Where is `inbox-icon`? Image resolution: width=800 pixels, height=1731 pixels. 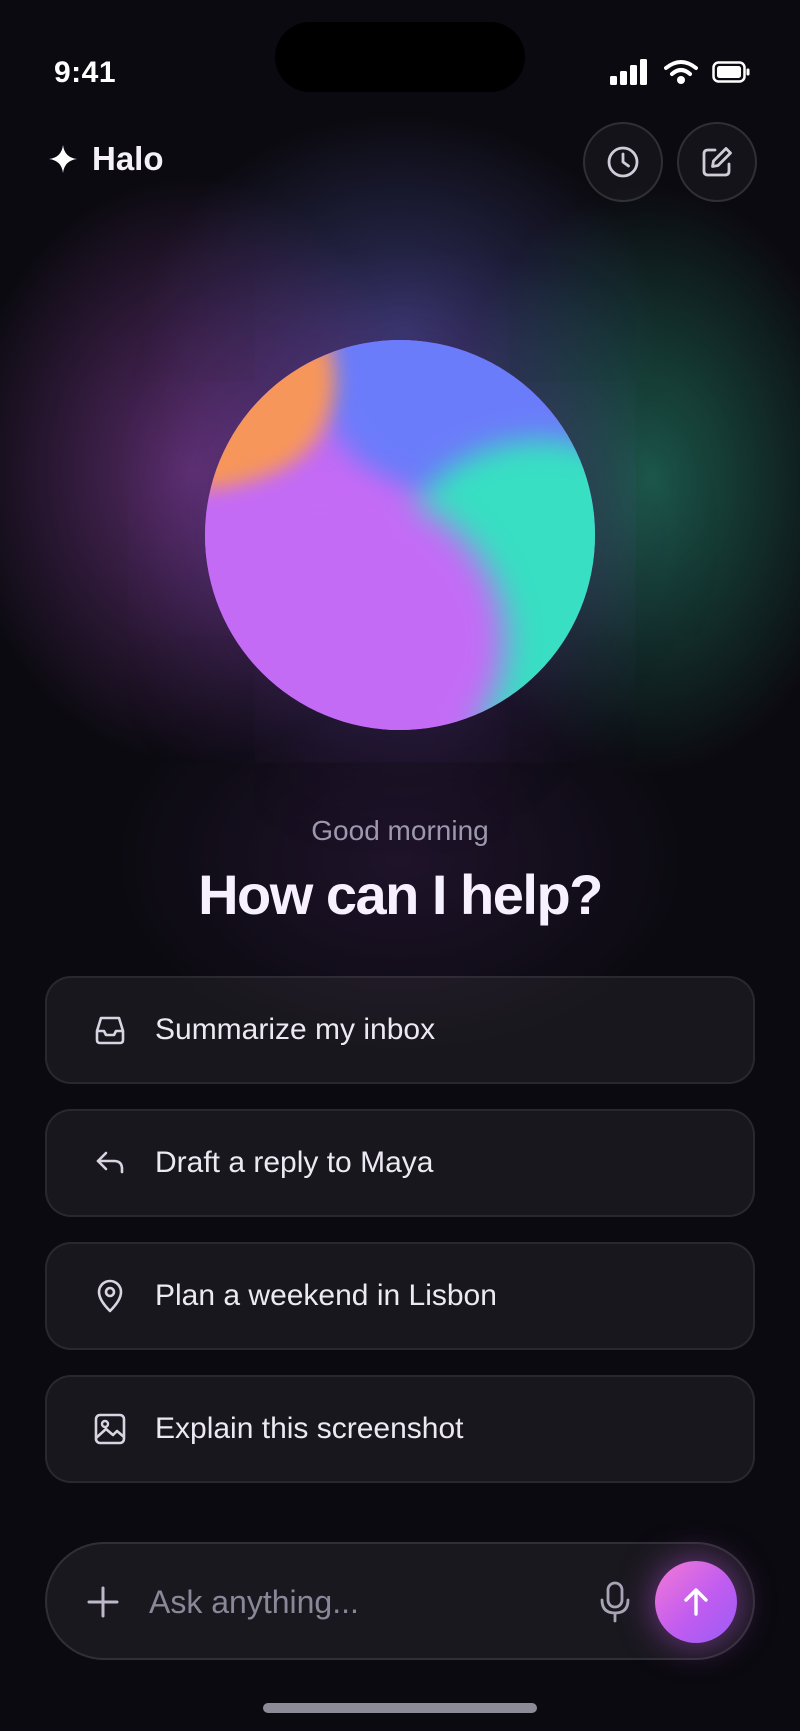
inbox-icon is located at coordinates (110, 1030).